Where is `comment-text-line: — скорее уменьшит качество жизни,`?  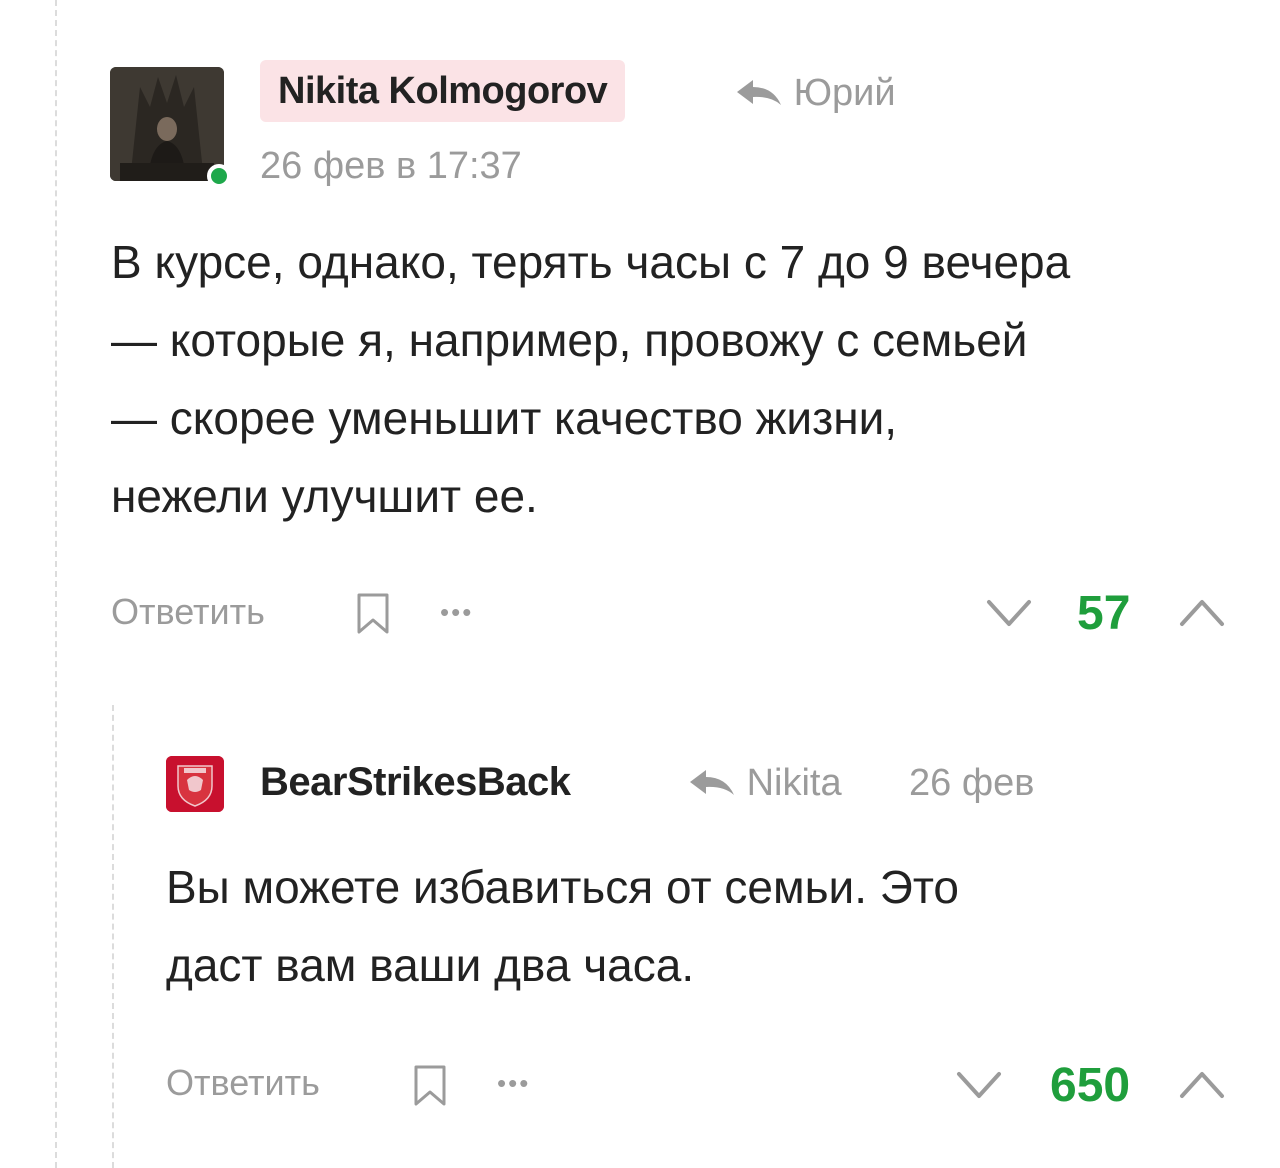 comment-text-line: — скорее уменьшит качество жизни, is located at coordinates (504, 418).